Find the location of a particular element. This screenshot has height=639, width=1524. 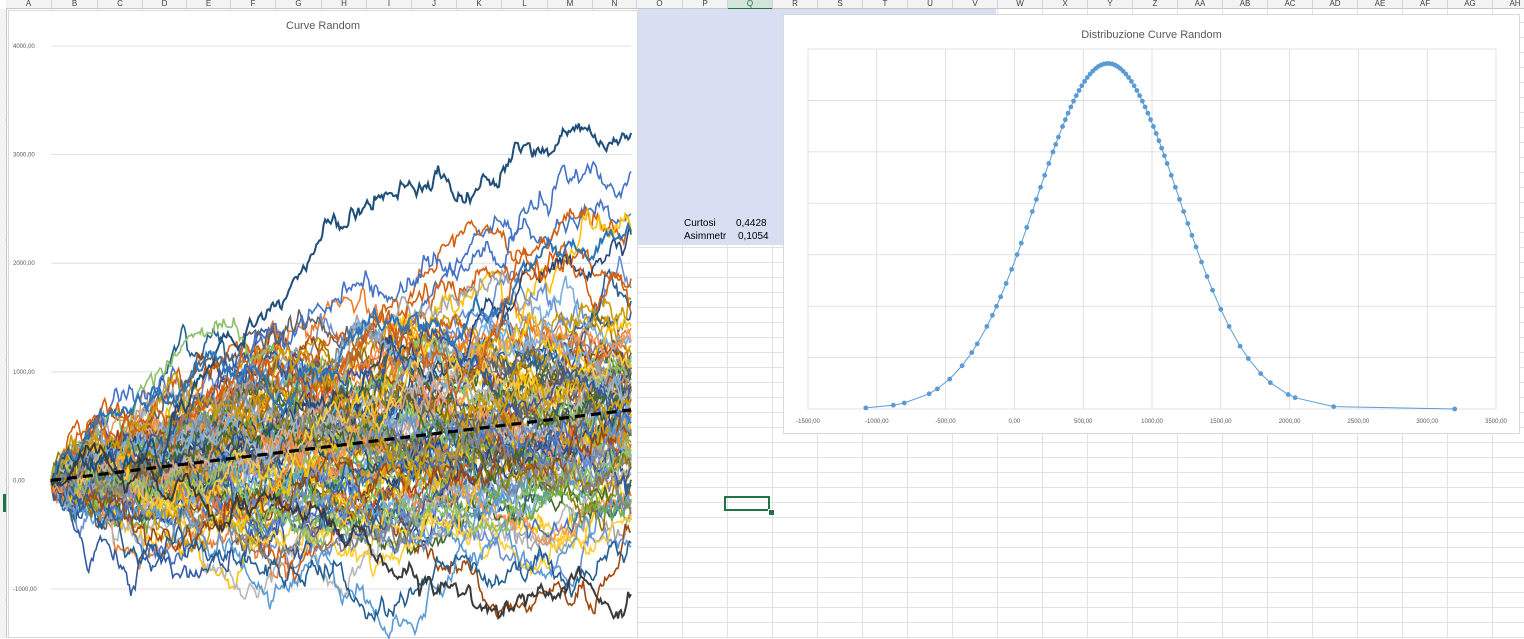

column-header-ag: AG is located at coordinates (1470, 4).